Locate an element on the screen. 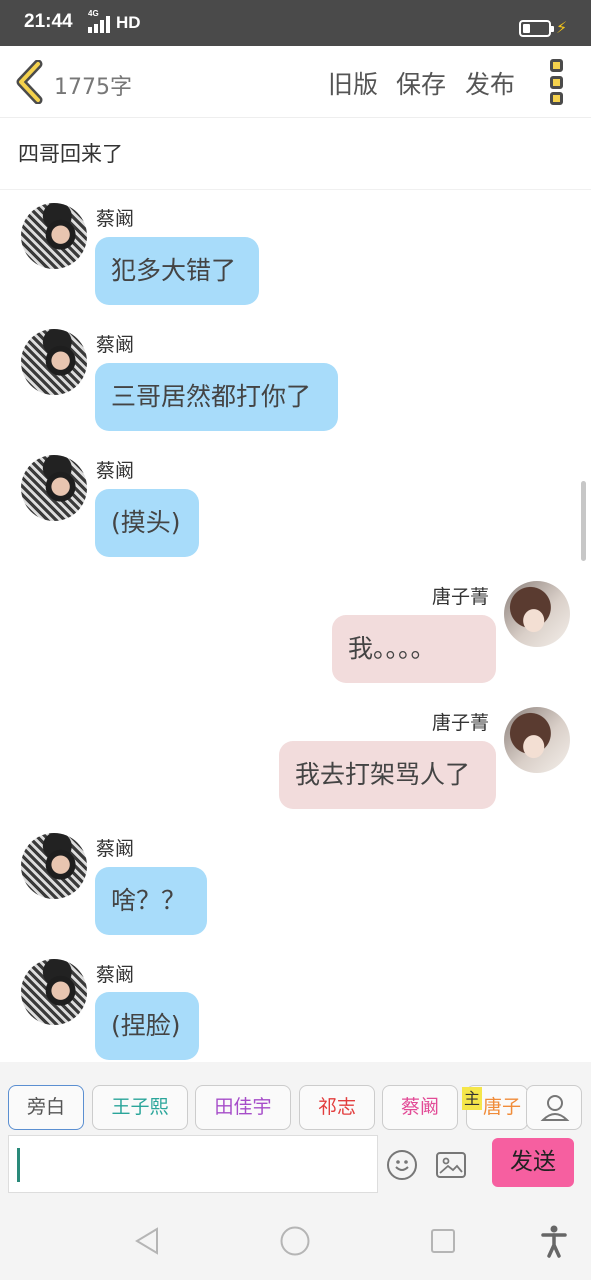 The width and height of the screenshot is (591, 1280). chat-bubble: 犯多大错了 is located at coordinates (177, 271).